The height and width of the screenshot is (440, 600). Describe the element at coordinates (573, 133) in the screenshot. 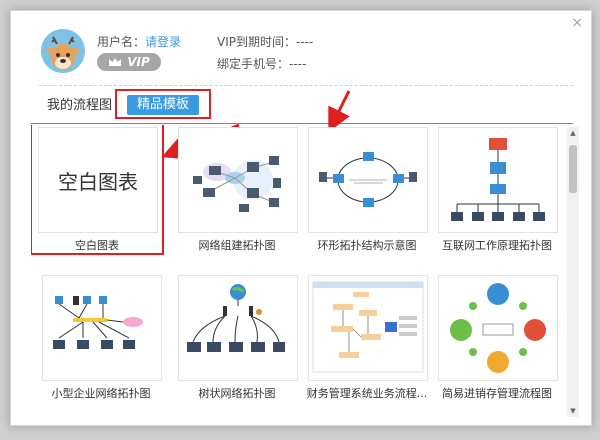

I see `scroll-up-icon: ▲` at that location.